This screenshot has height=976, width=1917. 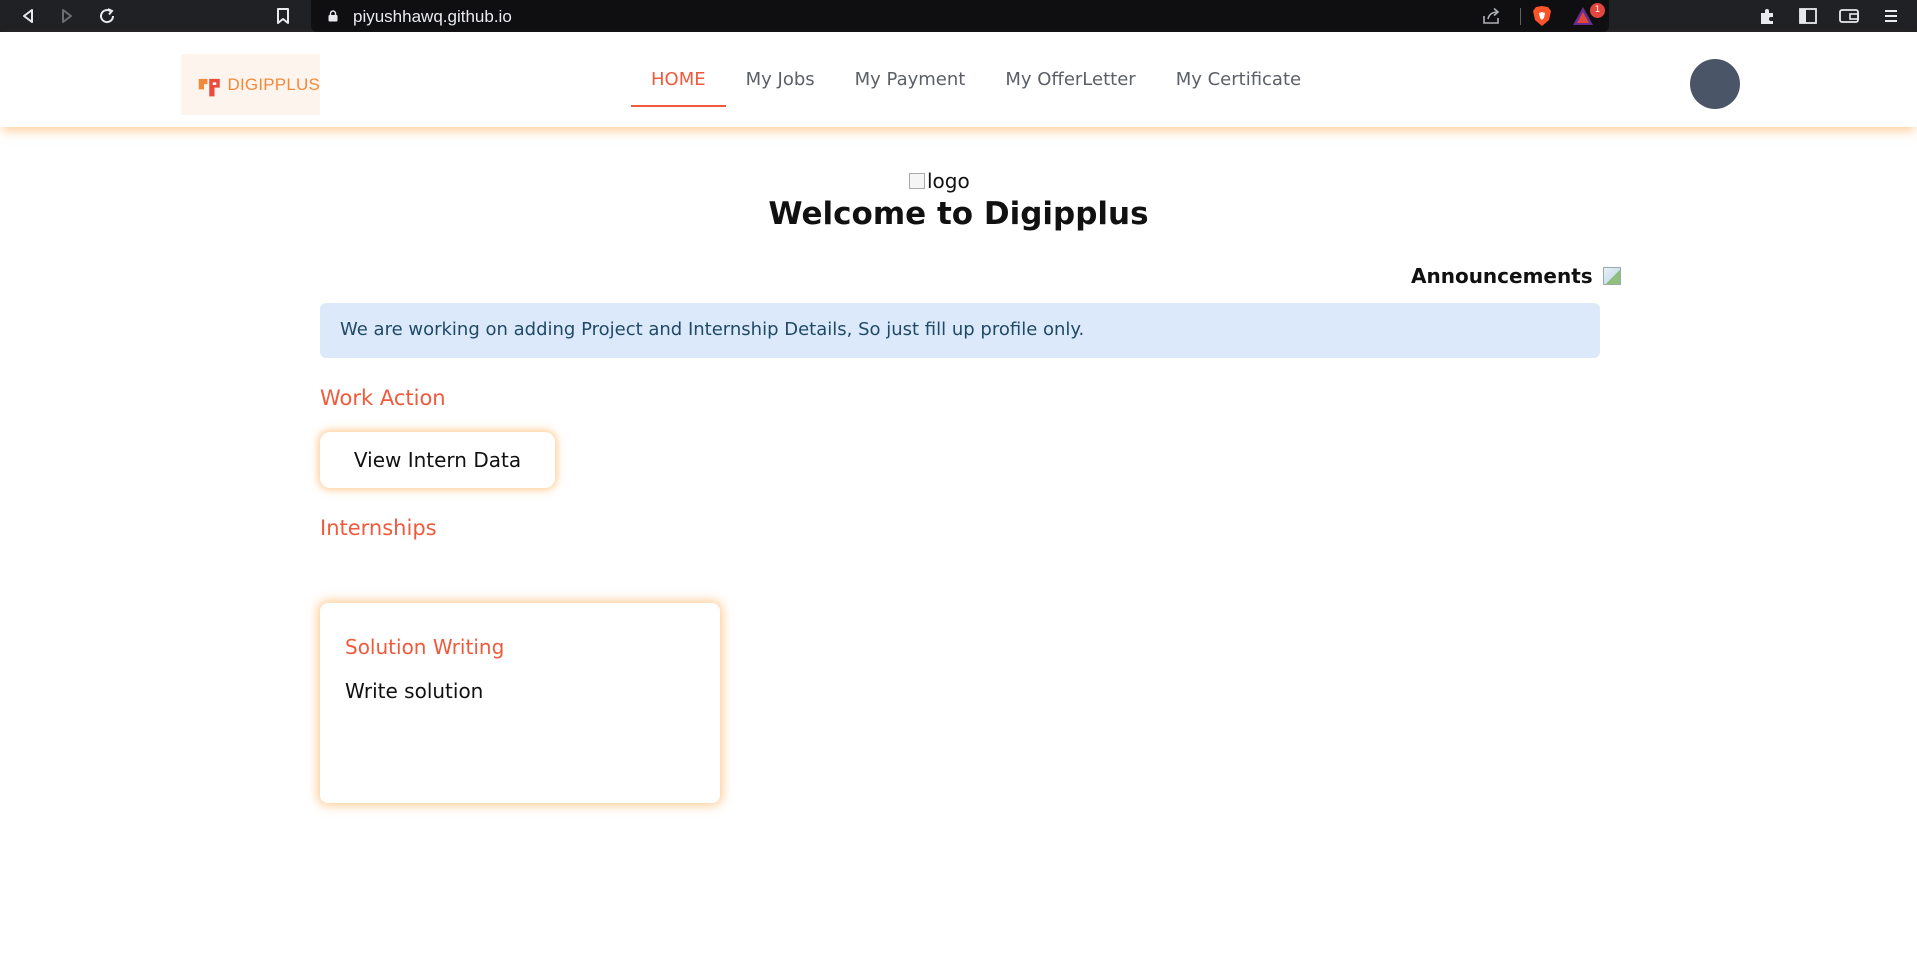 What do you see at coordinates (917, 181) in the screenshot?
I see `broken-image-icon` at bounding box center [917, 181].